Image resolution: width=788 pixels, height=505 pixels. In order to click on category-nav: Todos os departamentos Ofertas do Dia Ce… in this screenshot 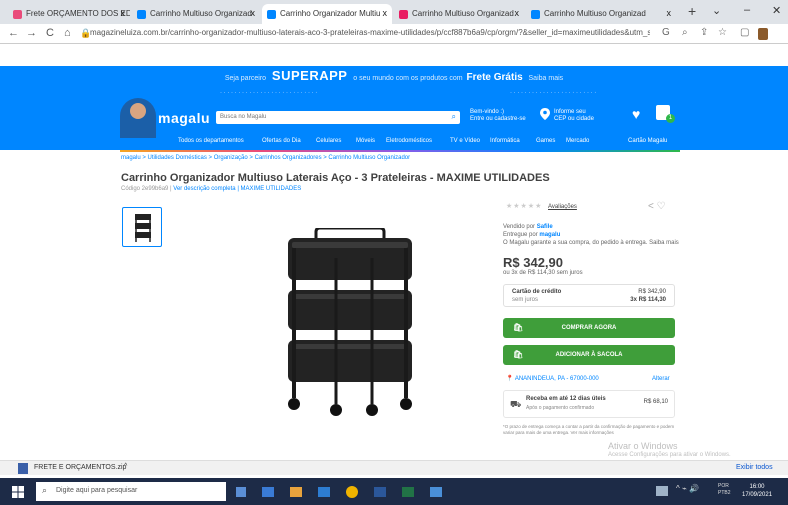, I will do `click(394, 141)`.